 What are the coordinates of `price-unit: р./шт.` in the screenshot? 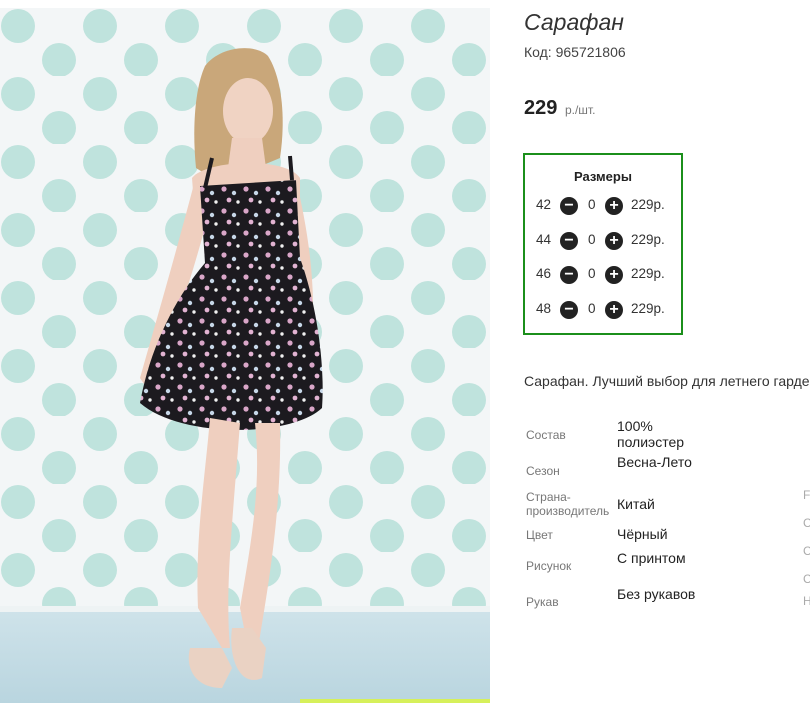 It's located at (580, 110).